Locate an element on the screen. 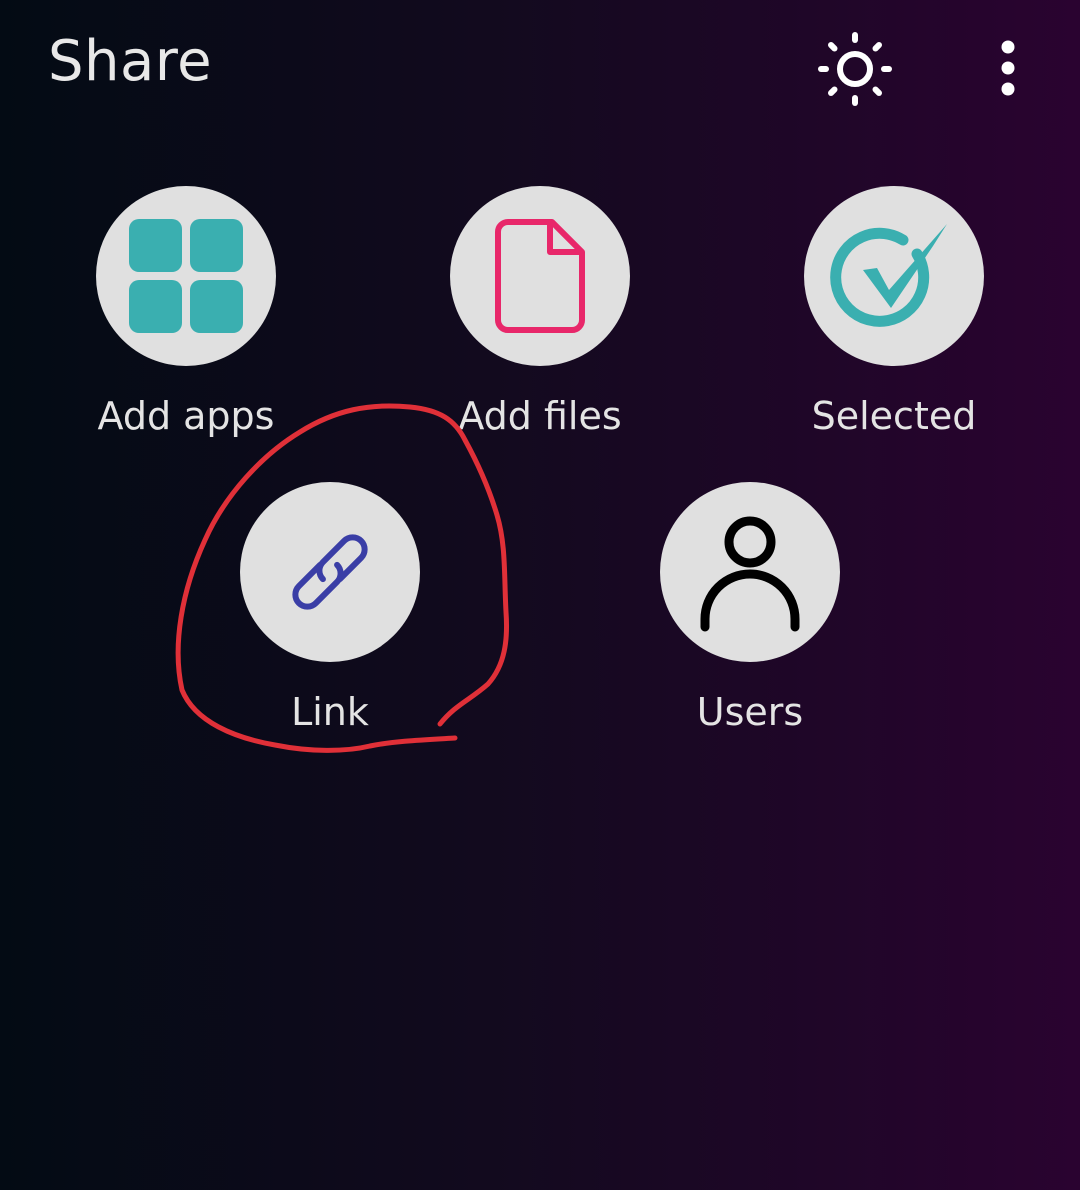 This screenshot has width=1080, height=1190. selected-label: Selected is located at coordinates (894, 416).